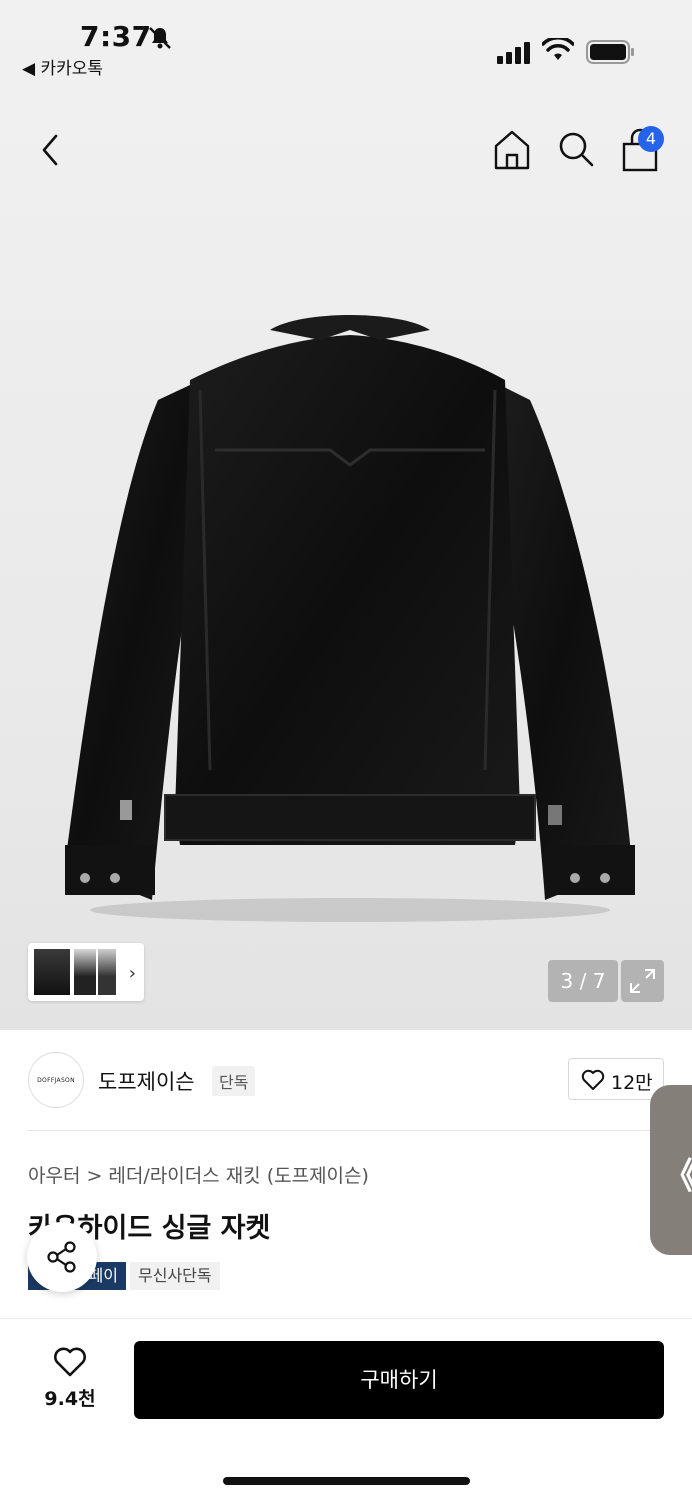 The image size is (692, 1500). I want to click on breadcrumb: 아우터 > 레더/라이더스 재킷 (도프제이슨), so click(198, 1174).